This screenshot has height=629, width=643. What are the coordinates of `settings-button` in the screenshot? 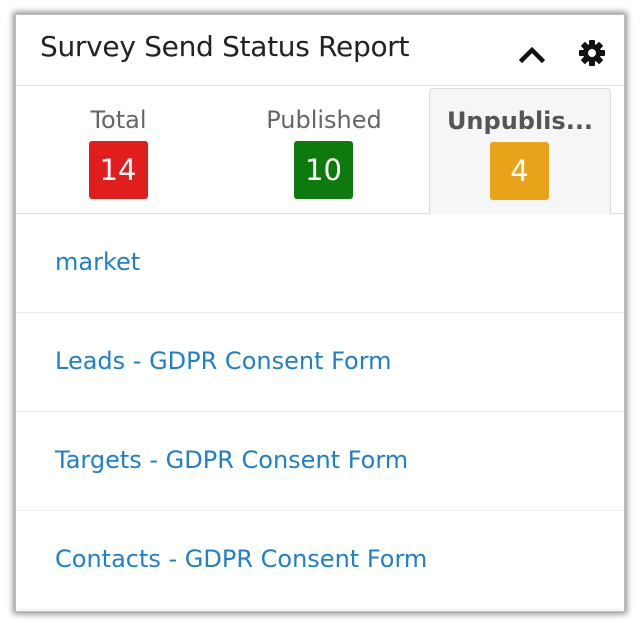 It's located at (592, 53).